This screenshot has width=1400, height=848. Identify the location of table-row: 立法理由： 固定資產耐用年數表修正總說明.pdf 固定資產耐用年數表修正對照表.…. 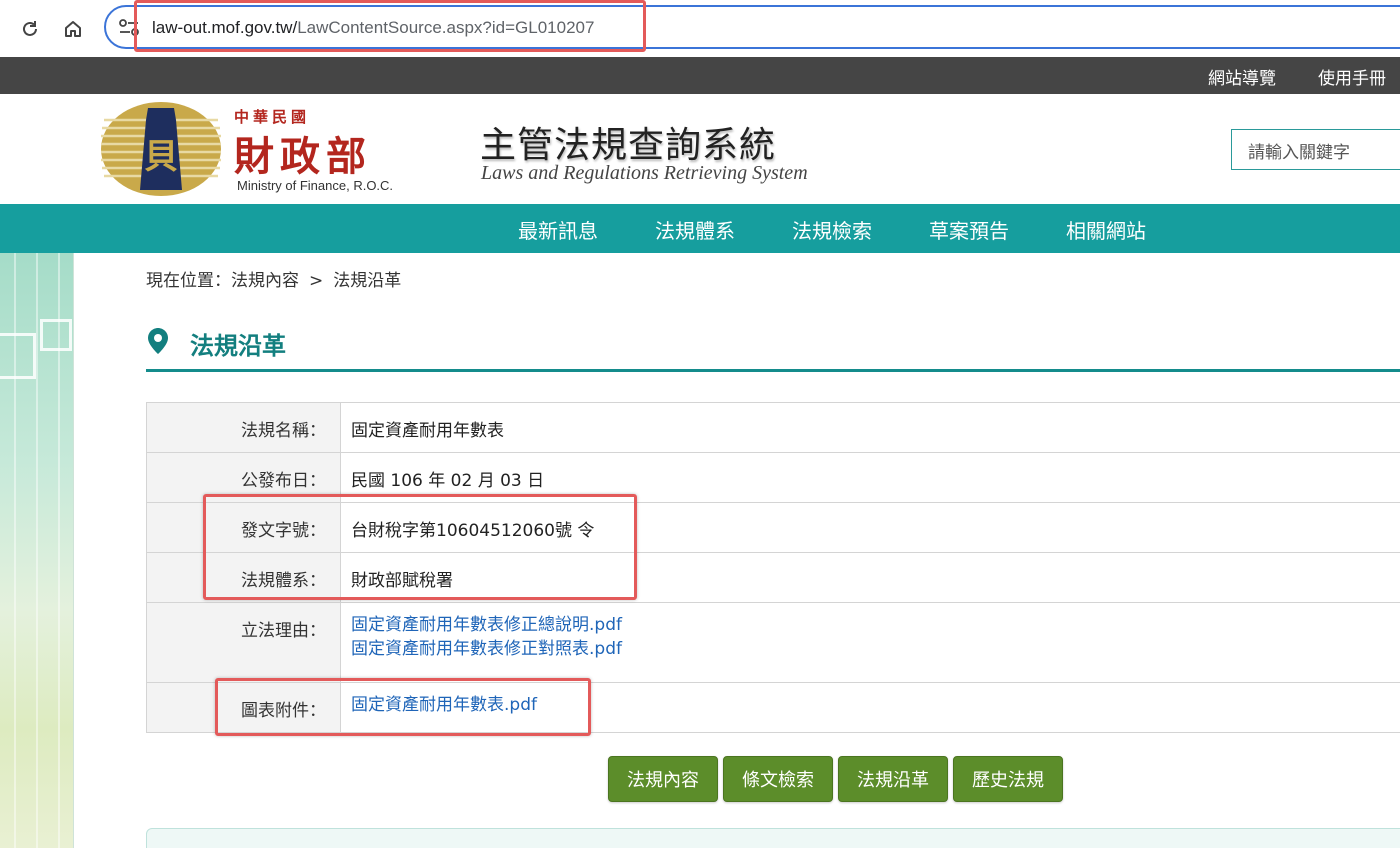
(773, 642).